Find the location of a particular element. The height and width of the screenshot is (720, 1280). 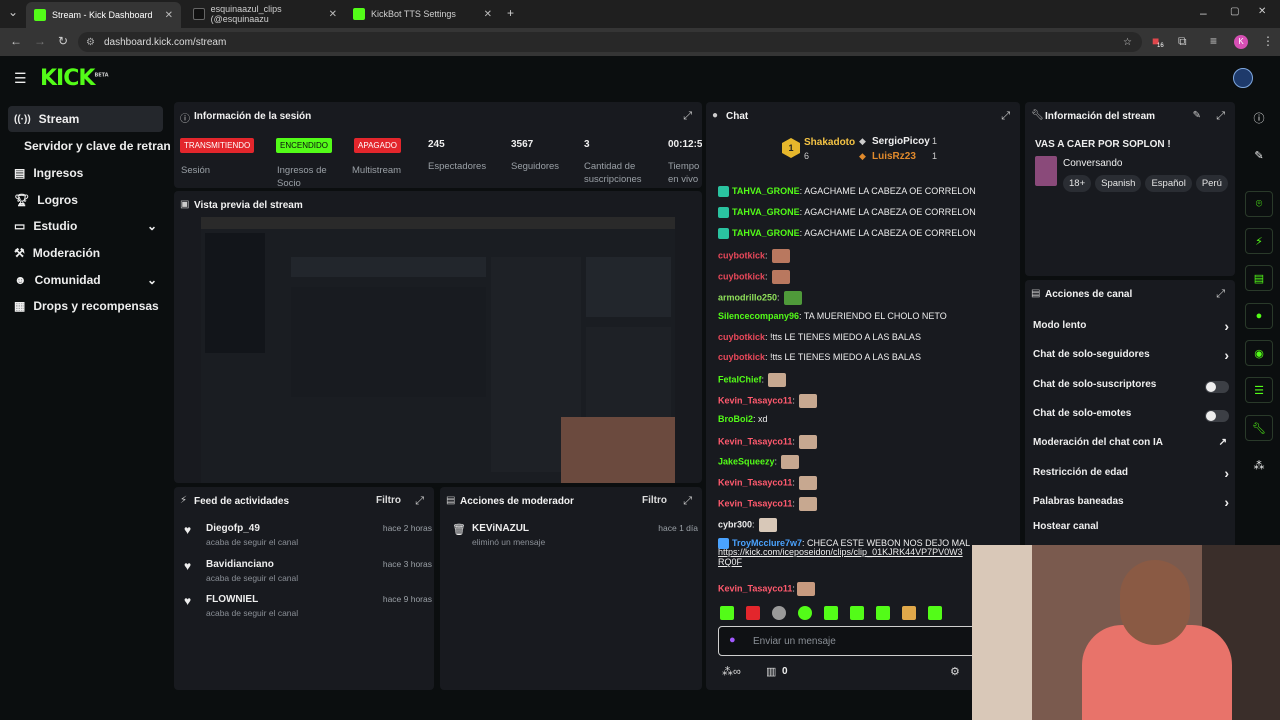

emotes-only-toggle is located at coordinates (1217, 416).